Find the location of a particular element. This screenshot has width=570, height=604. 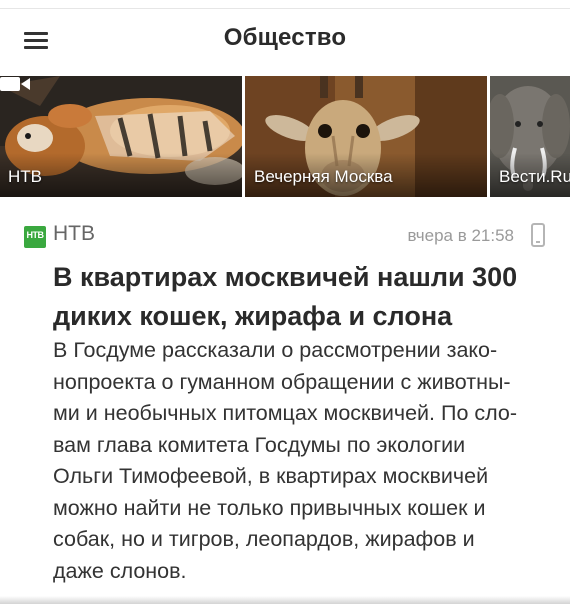

carousel-source-label: Вести.Ru is located at coordinates (534, 176).